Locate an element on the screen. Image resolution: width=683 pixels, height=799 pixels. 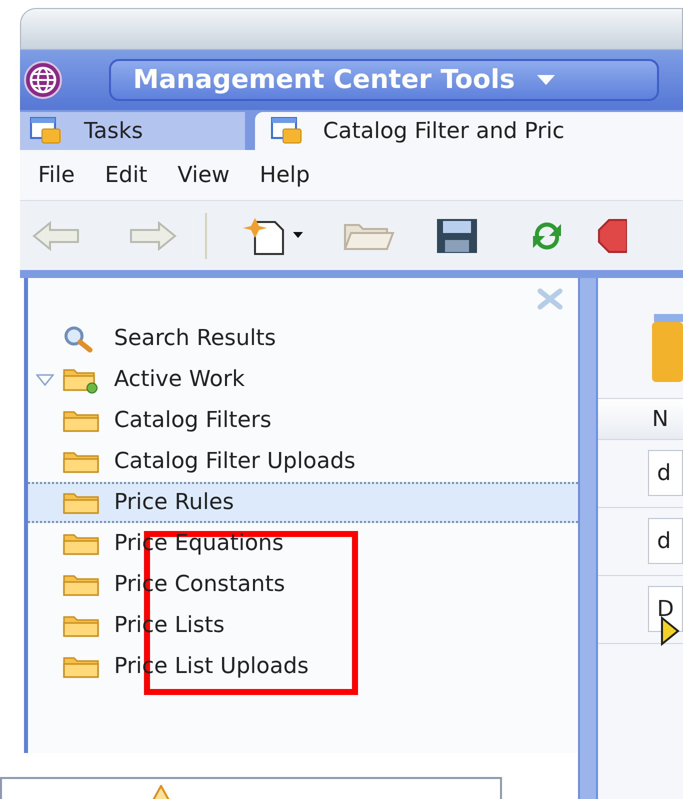
close-icon is located at coordinates (550, 299).